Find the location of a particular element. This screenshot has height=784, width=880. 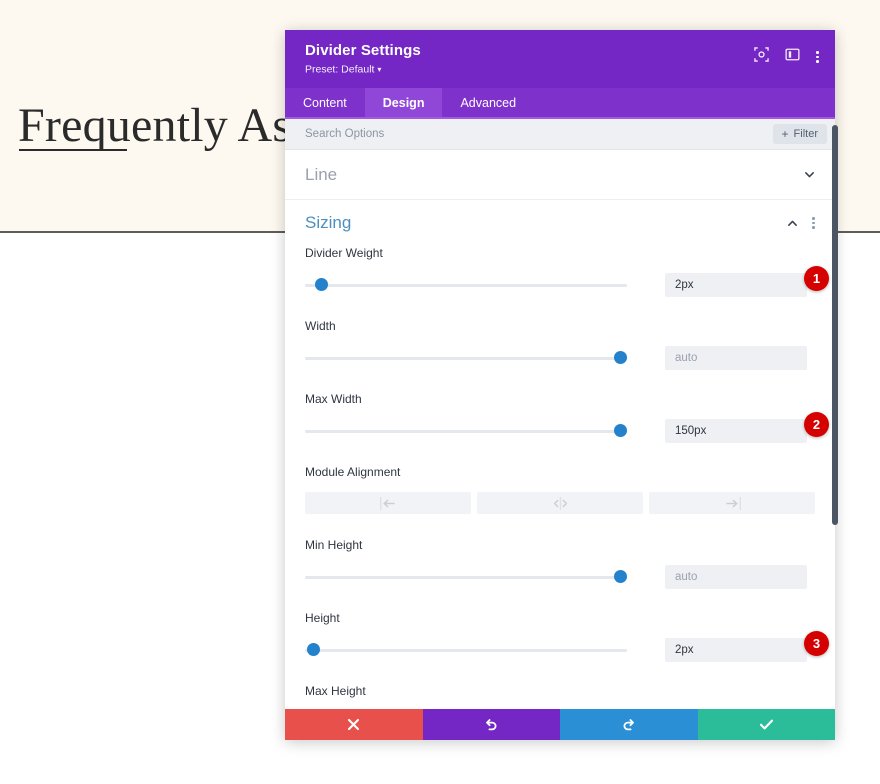

preset-selector: Preset: Default ▾ is located at coordinates (529, 69).